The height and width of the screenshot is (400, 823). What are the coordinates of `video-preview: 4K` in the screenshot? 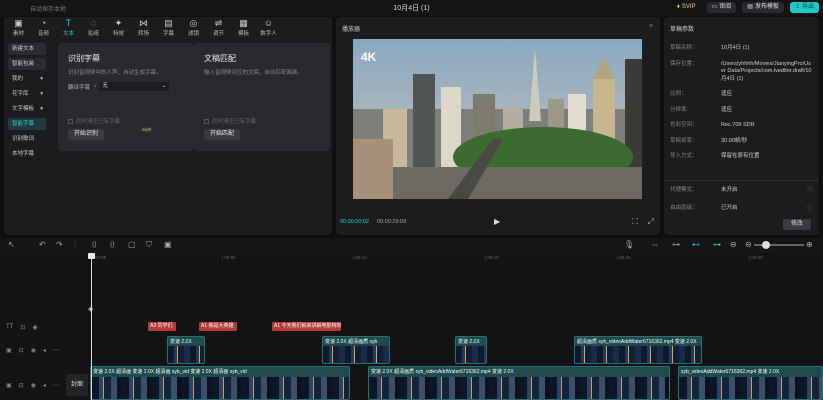 It's located at (497, 119).